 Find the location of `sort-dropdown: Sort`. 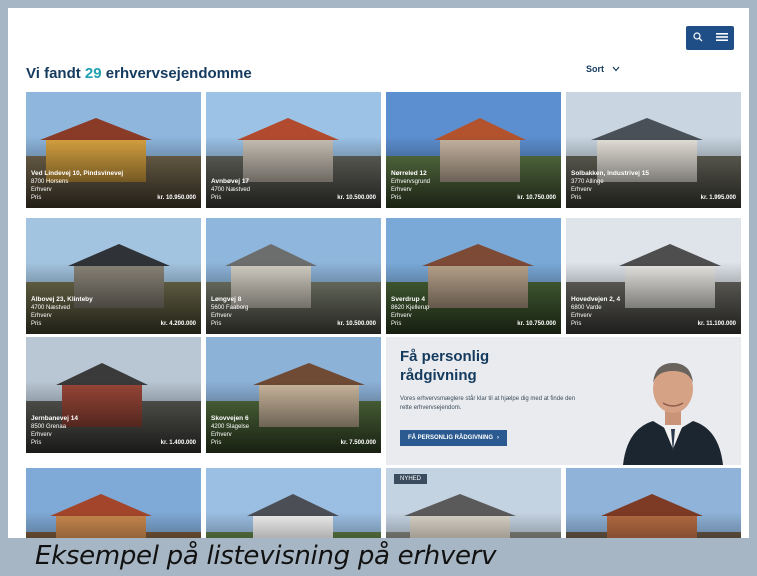

sort-dropdown: Sort is located at coordinates (603, 69).